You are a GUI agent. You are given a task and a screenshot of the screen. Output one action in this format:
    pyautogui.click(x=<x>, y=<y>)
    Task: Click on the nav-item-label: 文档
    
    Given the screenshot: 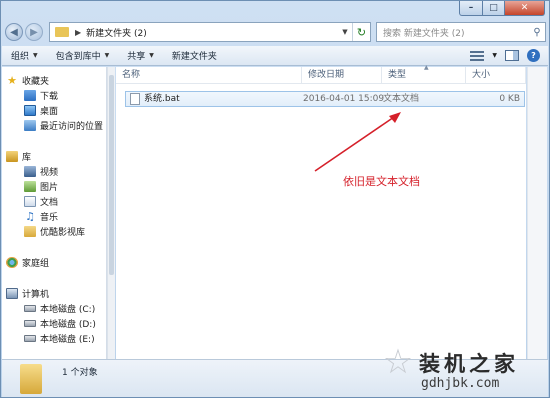 What is the action you would take?
    pyautogui.click(x=49, y=203)
    